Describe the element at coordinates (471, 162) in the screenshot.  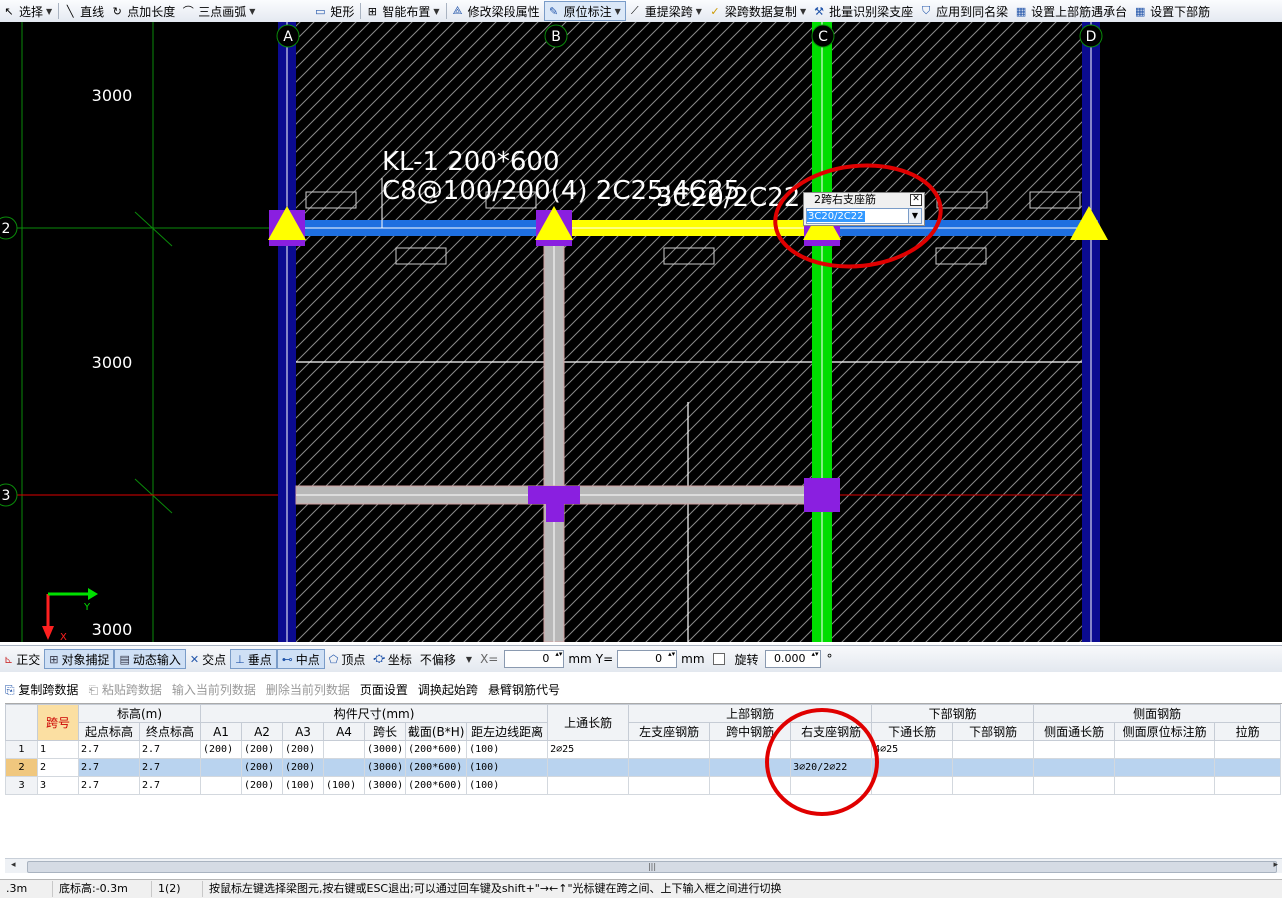
I see `beam-name-label: KL-1 200*600` at that location.